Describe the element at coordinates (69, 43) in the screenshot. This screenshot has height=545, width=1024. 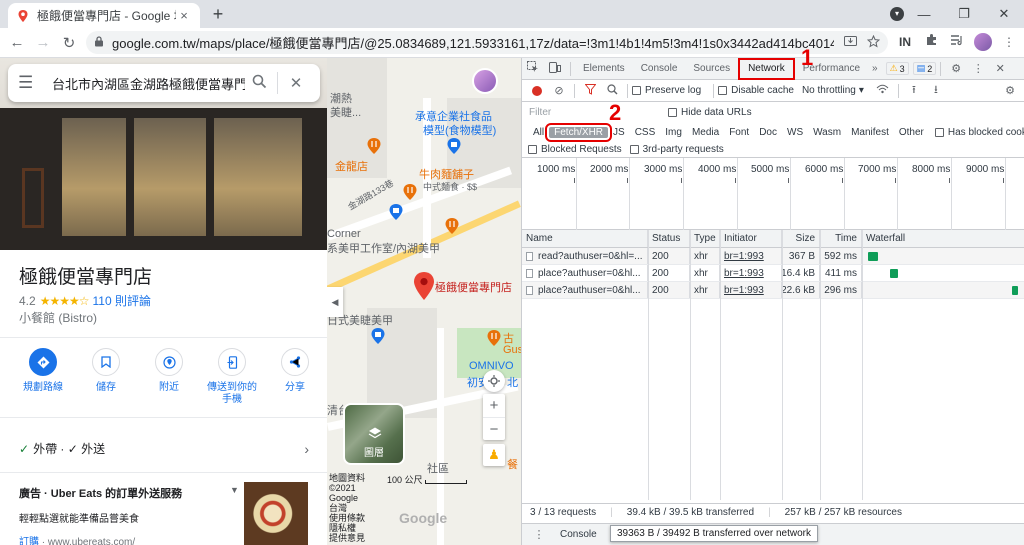
I see `reload-button: ↻` at that location.